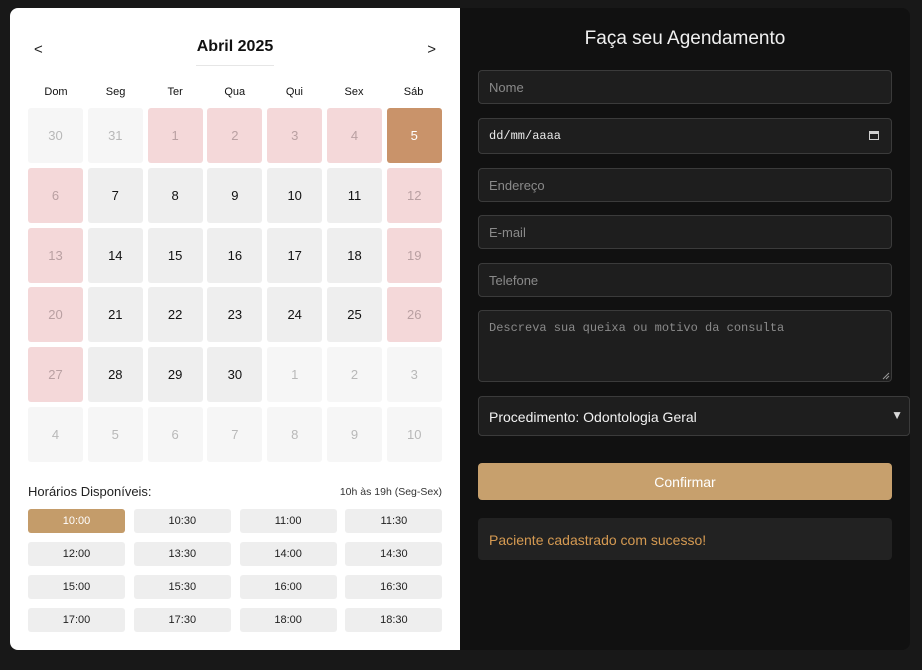 The width and height of the screenshot is (922, 670). I want to click on time-slot: 11:30, so click(394, 521).